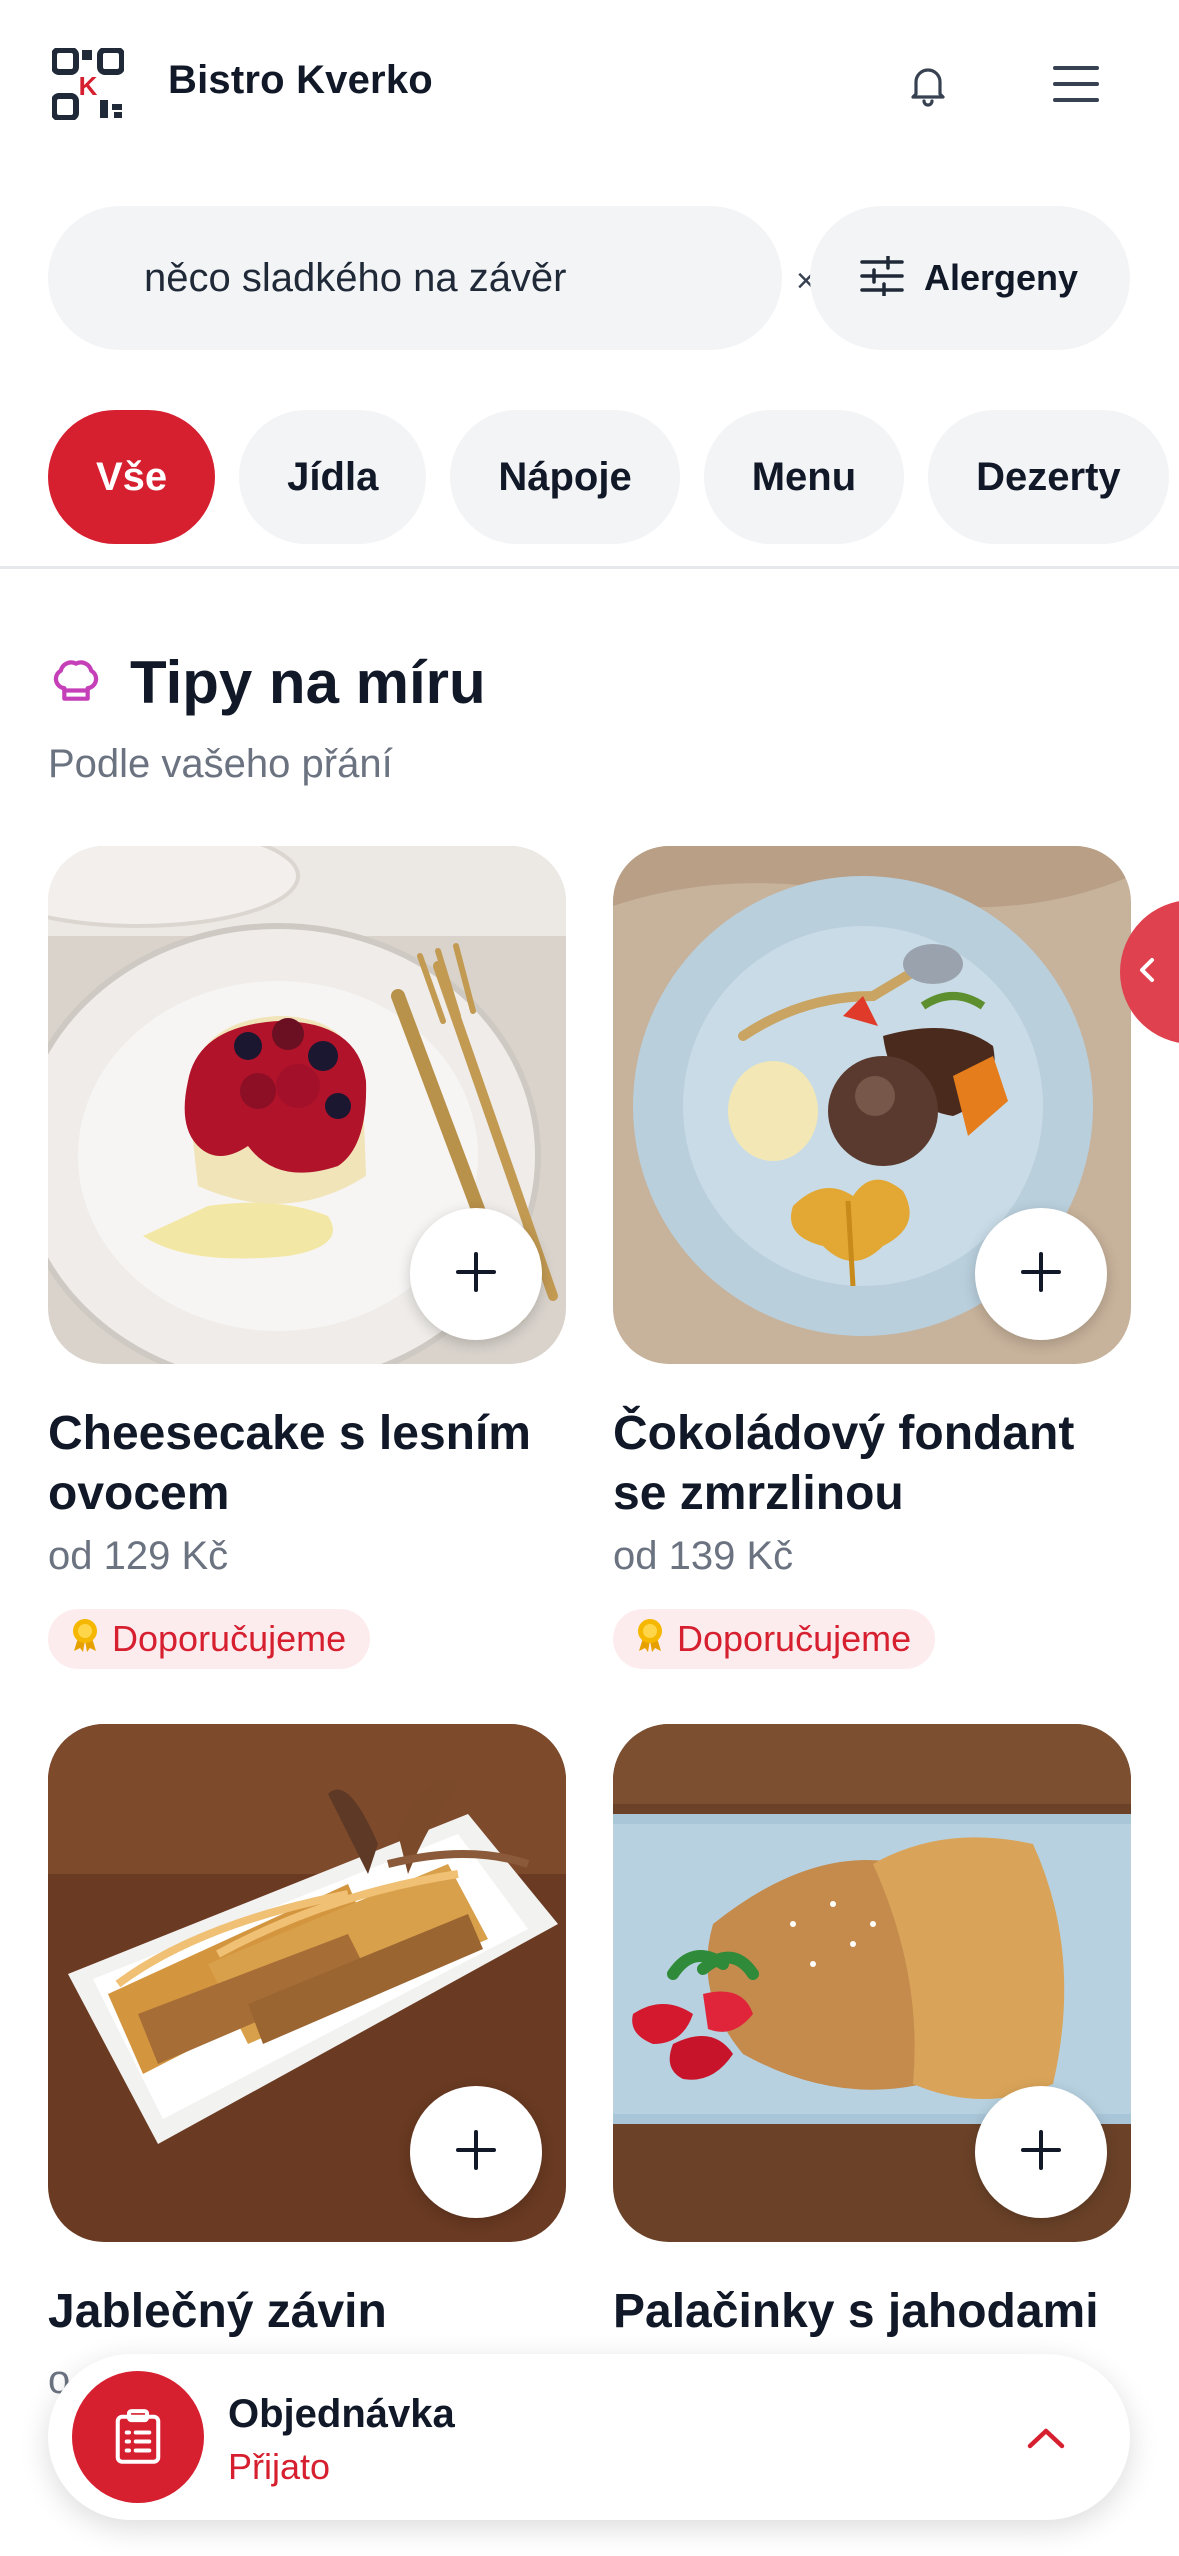 The image size is (1179, 2556). I want to click on svg-text: K, so click(88, 86).